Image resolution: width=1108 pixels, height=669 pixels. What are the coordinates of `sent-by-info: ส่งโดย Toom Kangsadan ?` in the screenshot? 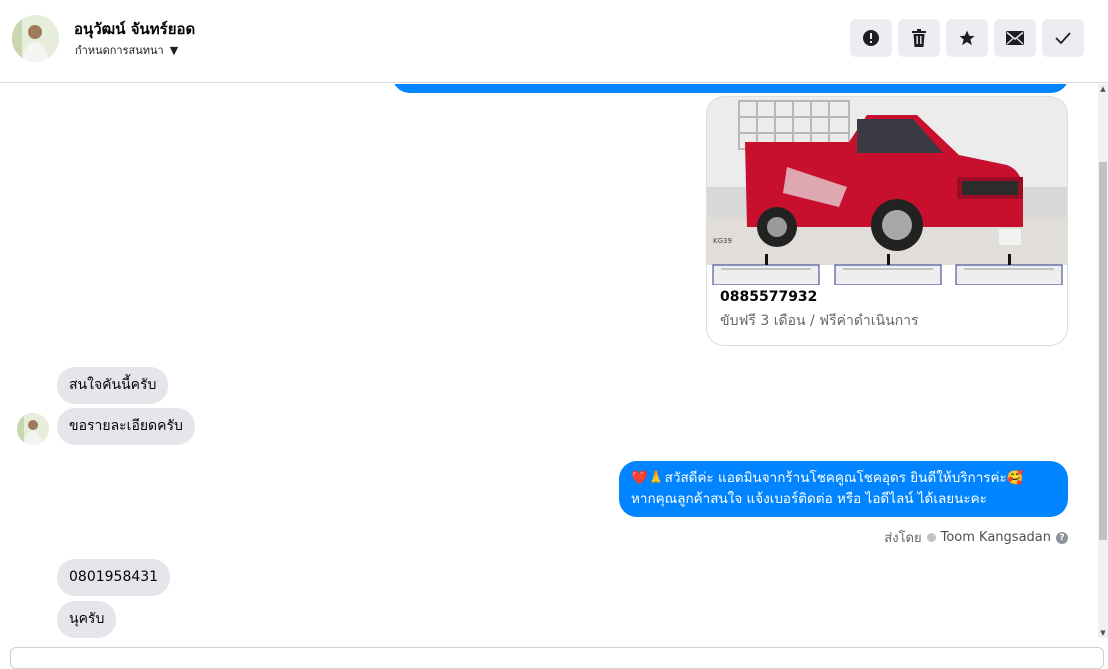 It's located at (976, 537).